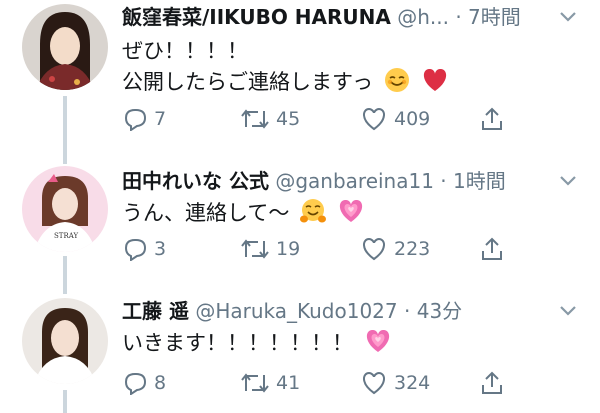 The image size is (600, 413). I want to click on retweet-button: 41, so click(270, 383).